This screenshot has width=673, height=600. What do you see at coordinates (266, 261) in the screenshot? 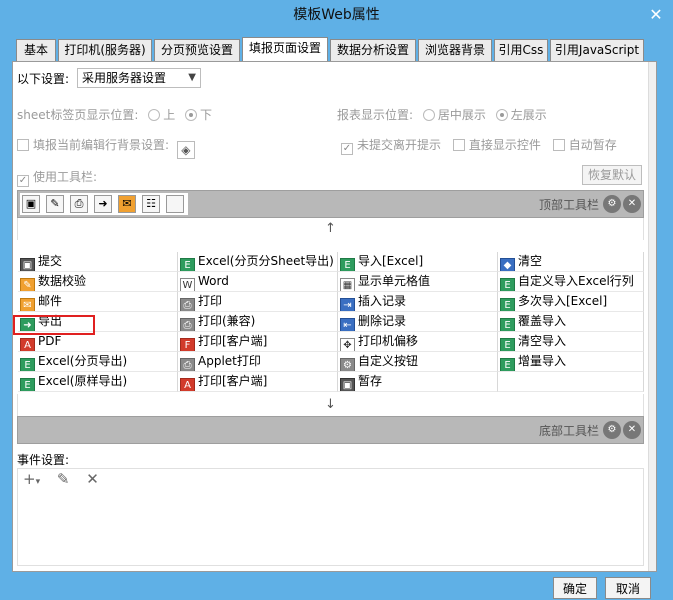
I see `grid-cell-label: Excel(分页分Sheet导出)` at bounding box center [266, 261].